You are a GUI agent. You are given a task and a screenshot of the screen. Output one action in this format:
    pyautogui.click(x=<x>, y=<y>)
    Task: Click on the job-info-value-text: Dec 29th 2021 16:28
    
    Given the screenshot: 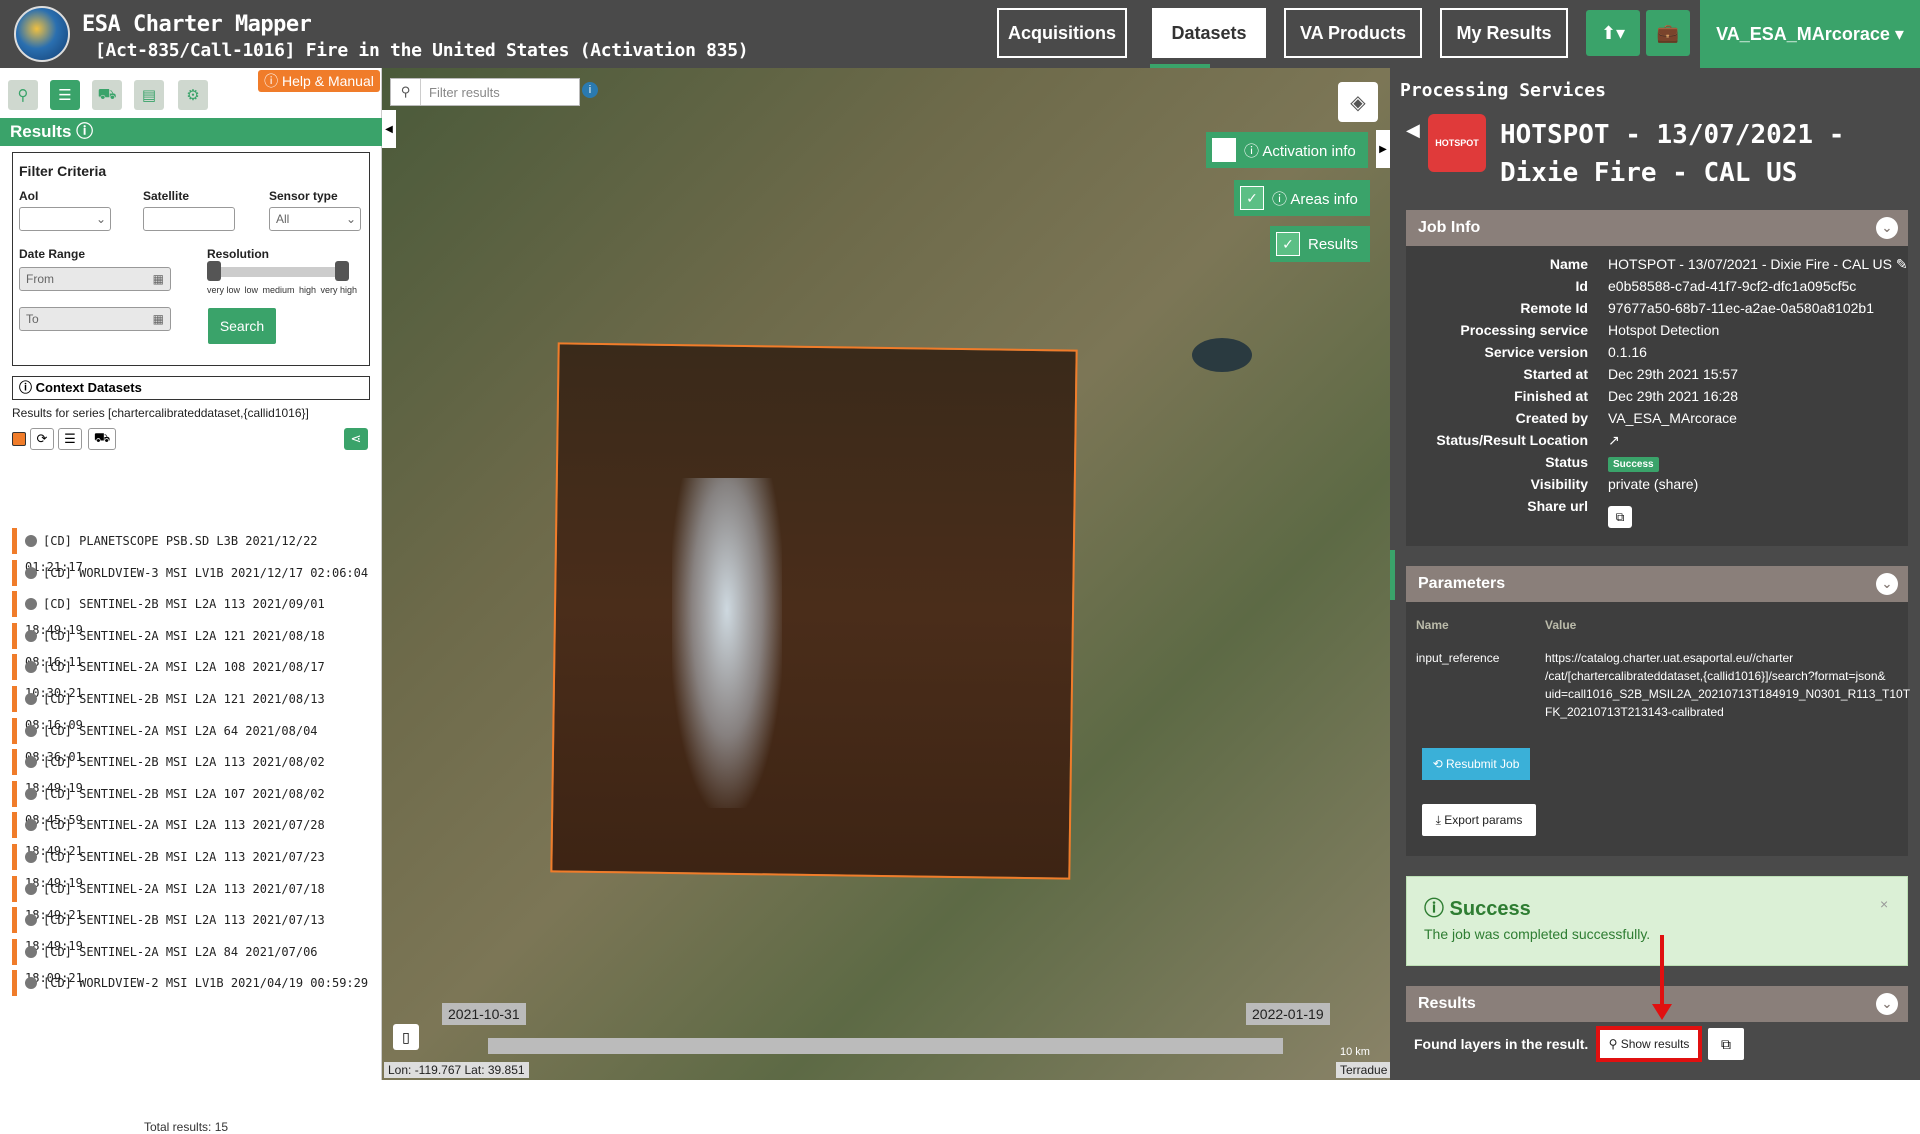 What is the action you would take?
    pyautogui.click(x=1673, y=396)
    